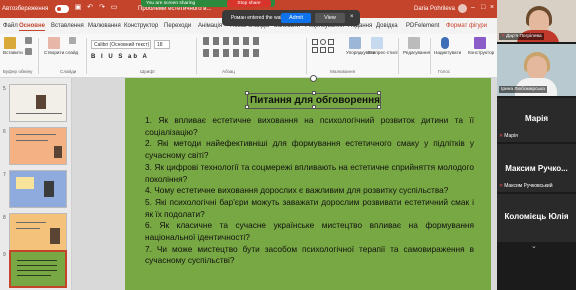  Describe the element at coordinates (327, 51) in the screenshot. I see `shapes-gallery` at that location.